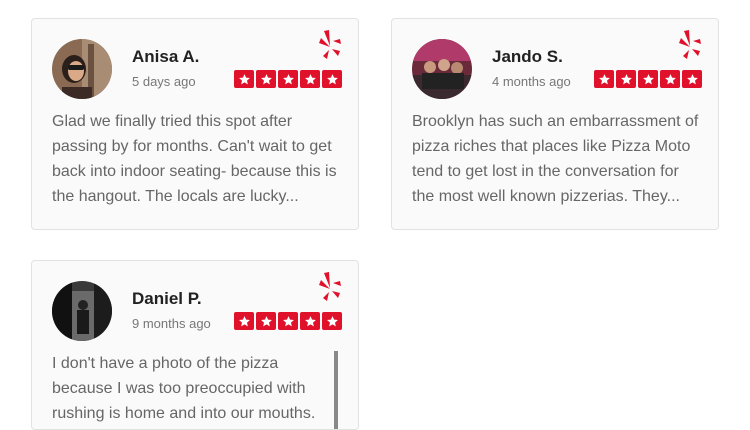  What do you see at coordinates (167, 298) in the screenshot?
I see `reviewer-name: Daniel P.` at bounding box center [167, 298].